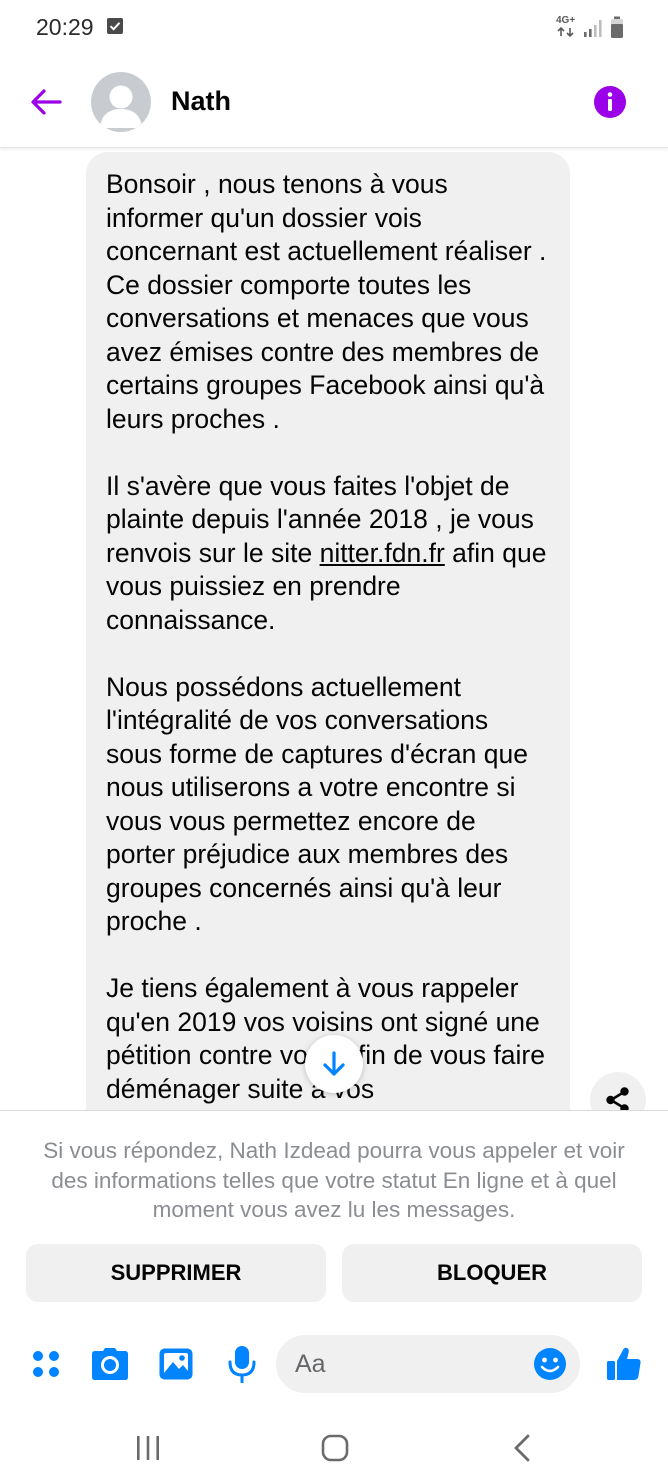 The height and width of the screenshot is (1484, 668). I want to click on emoji-icon, so click(550, 1364).